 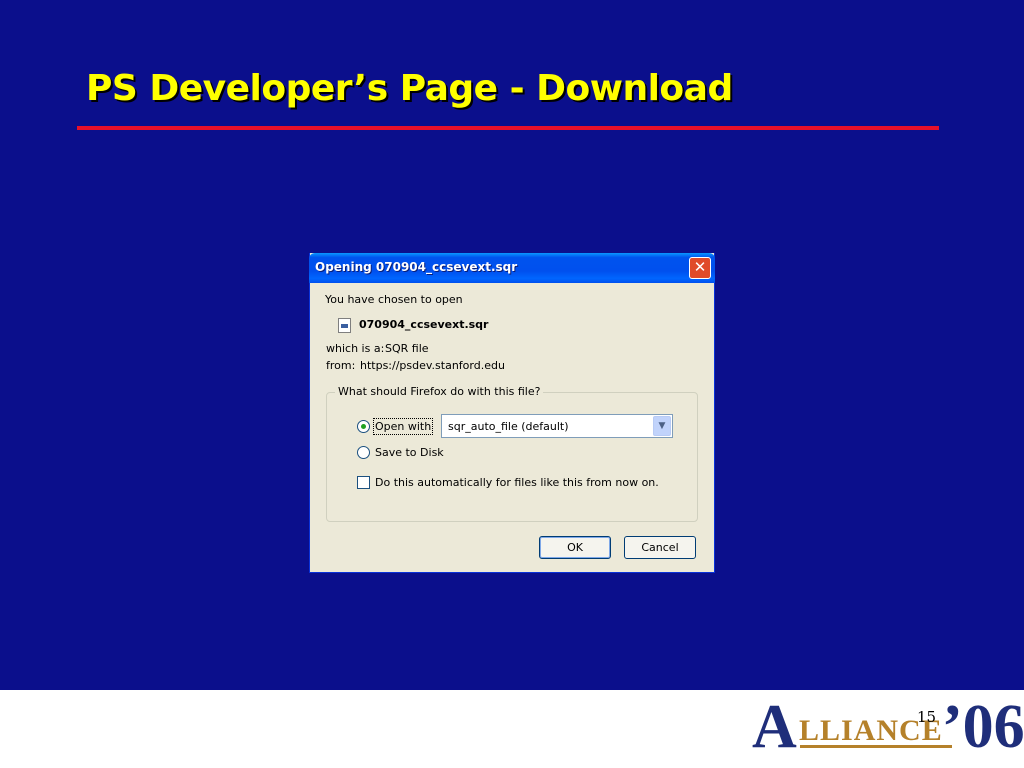 I want to click on file-name: 070904_ccsevext.sqr, so click(x=424, y=324).